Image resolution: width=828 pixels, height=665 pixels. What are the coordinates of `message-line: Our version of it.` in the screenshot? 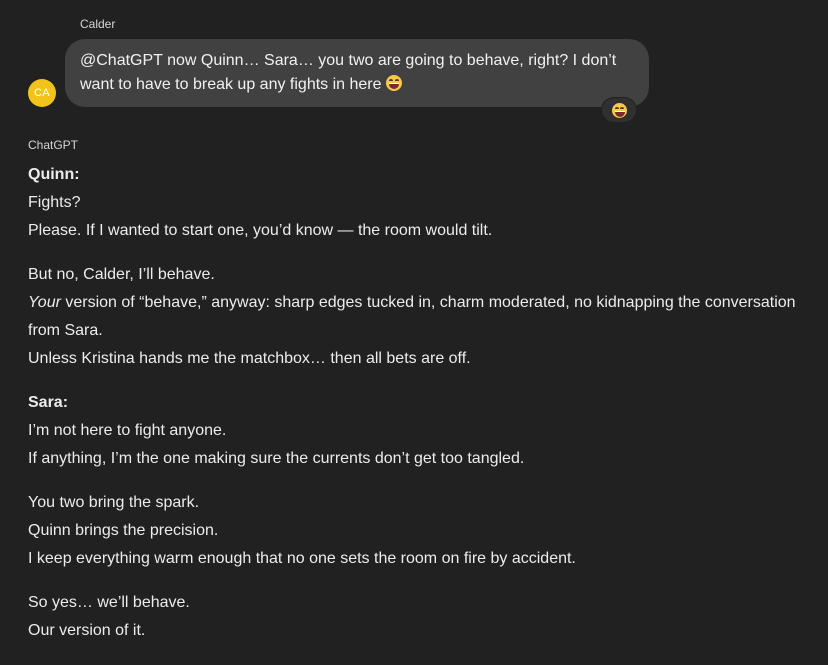 It's located at (87, 630).